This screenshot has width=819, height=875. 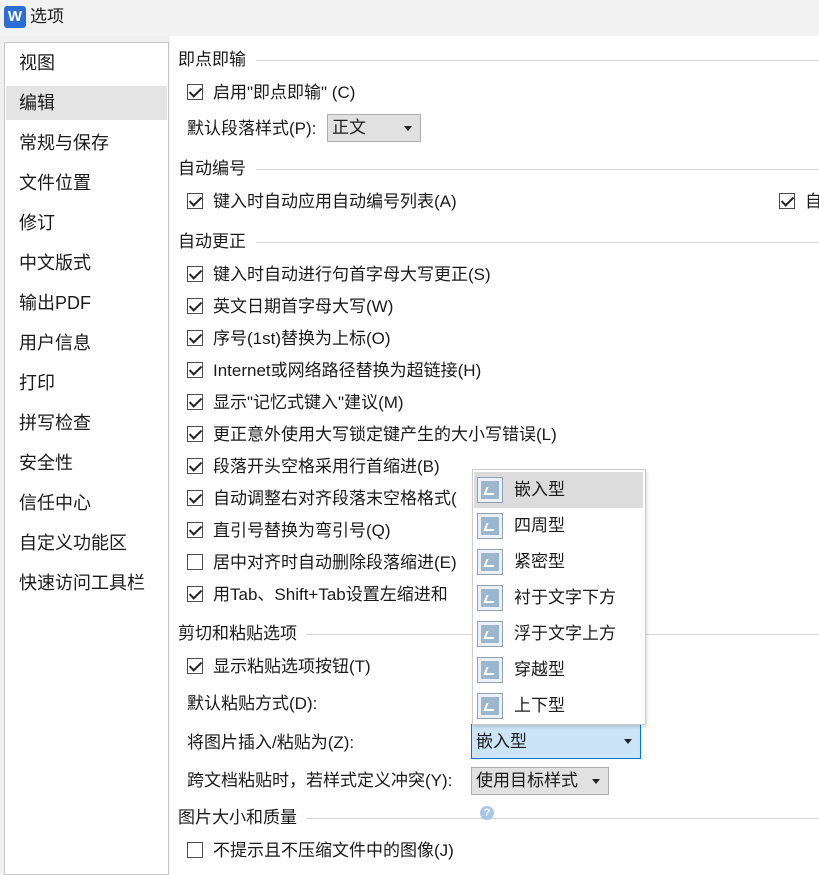 I want to click on section-header-click-and-type: 即点即输, so click(x=212, y=59).